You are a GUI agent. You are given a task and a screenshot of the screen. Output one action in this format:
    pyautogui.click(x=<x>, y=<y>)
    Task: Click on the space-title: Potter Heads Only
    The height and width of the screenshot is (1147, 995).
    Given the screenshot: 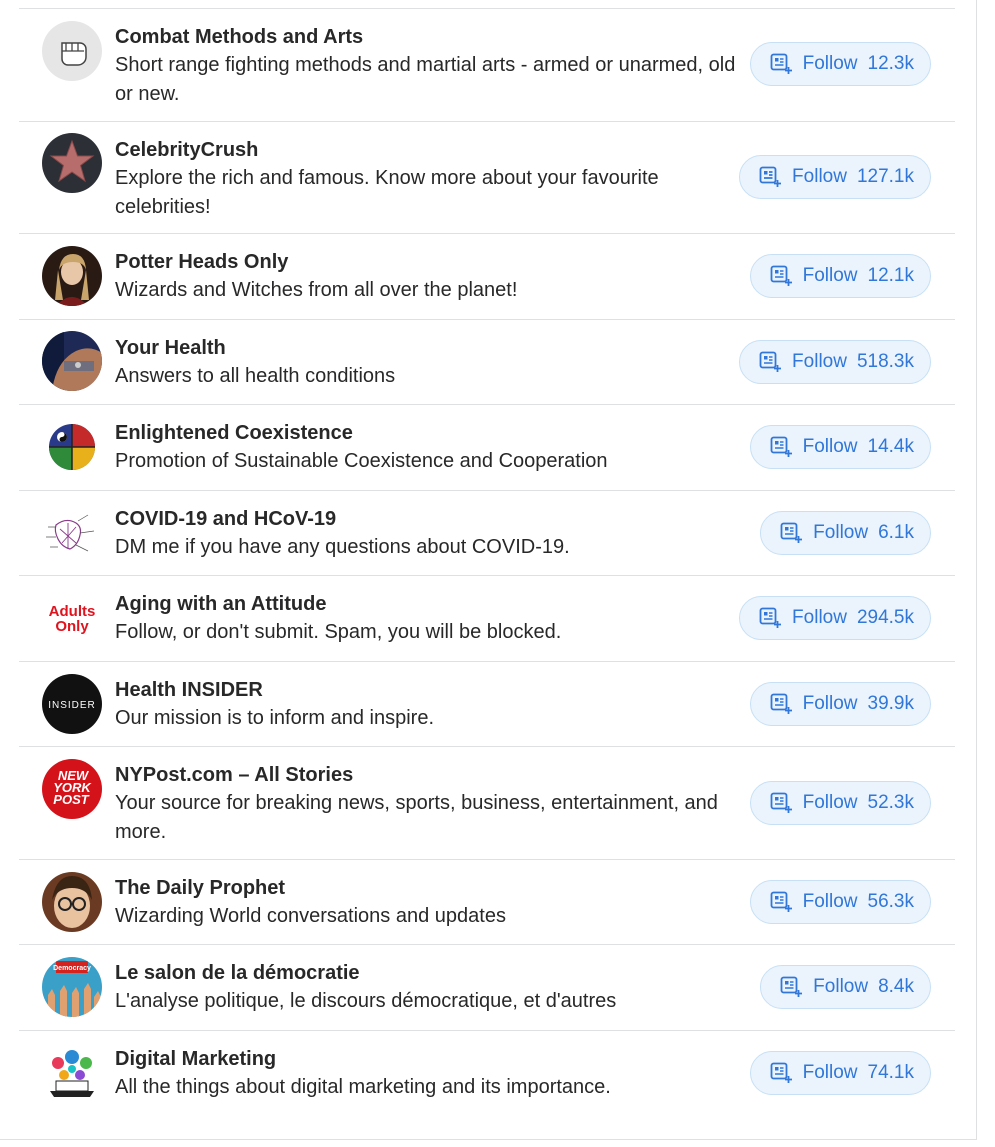 What is the action you would take?
    pyautogui.click(x=431, y=262)
    